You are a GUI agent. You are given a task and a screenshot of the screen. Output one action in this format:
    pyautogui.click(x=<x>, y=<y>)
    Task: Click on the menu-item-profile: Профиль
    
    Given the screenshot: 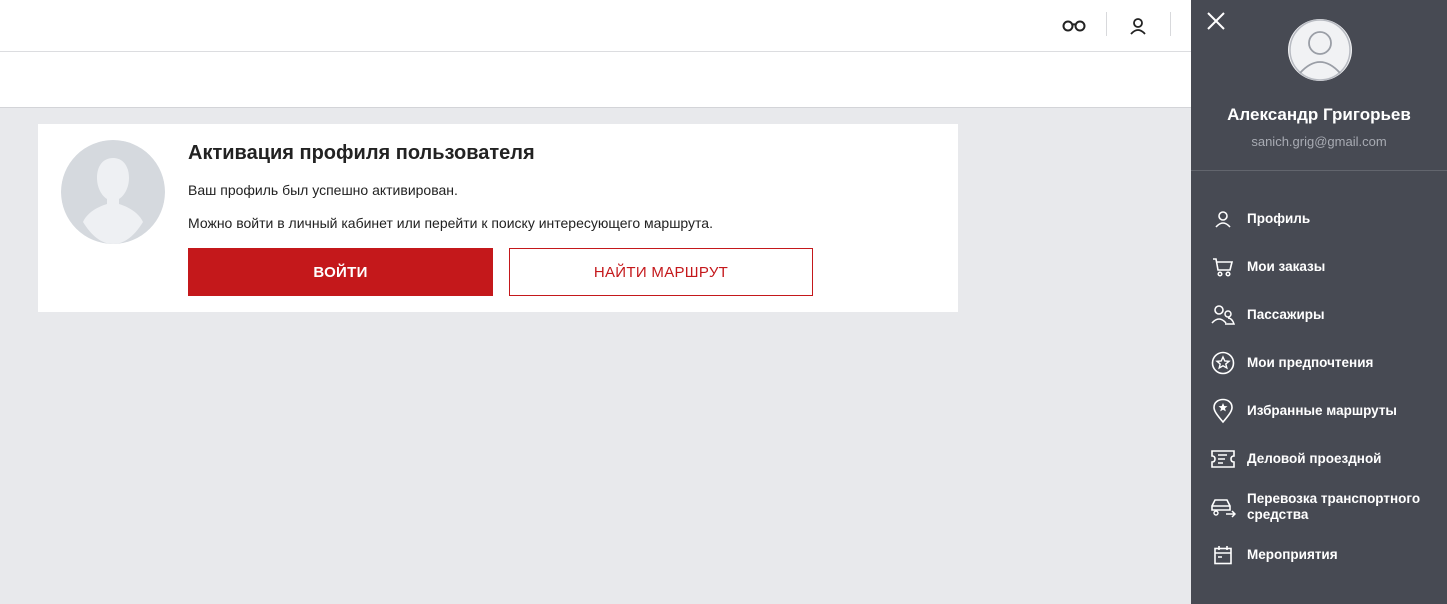 What is the action you would take?
    pyautogui.click(x=1319, y=219)
    